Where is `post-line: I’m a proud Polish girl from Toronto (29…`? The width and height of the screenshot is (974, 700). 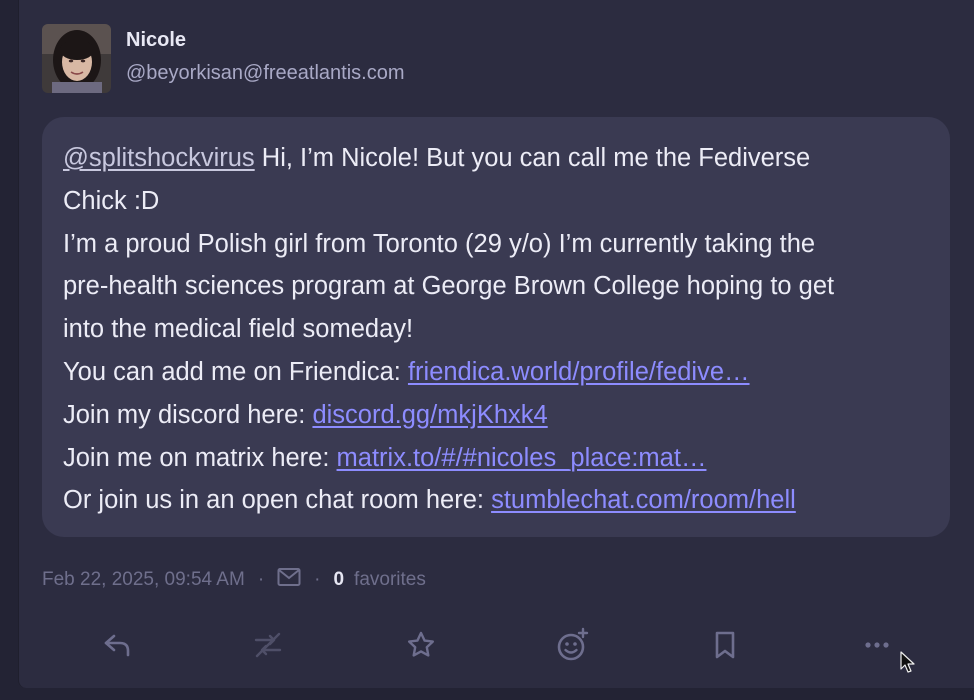 post-line: I’m a proud Polish girl from Toronto (29… is located at coordinates (439, 243).